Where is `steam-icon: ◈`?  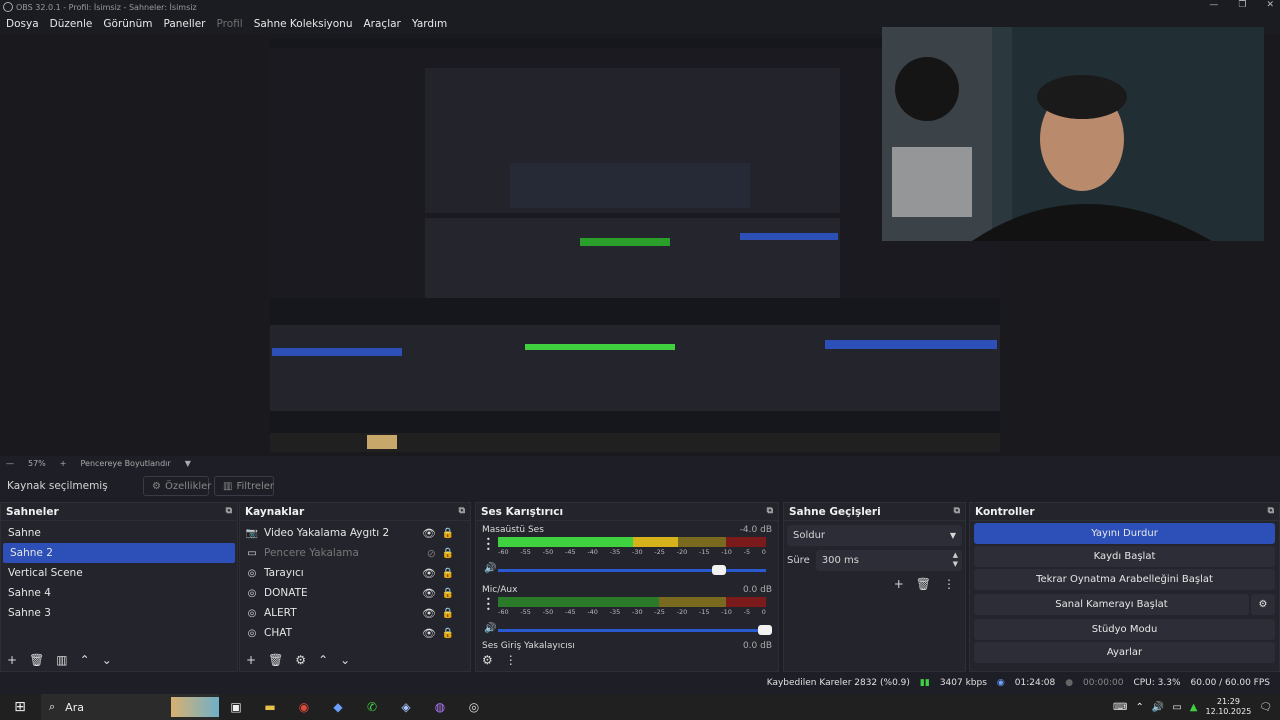
steam-icon: ◈ is located at coordinates (406, 707).